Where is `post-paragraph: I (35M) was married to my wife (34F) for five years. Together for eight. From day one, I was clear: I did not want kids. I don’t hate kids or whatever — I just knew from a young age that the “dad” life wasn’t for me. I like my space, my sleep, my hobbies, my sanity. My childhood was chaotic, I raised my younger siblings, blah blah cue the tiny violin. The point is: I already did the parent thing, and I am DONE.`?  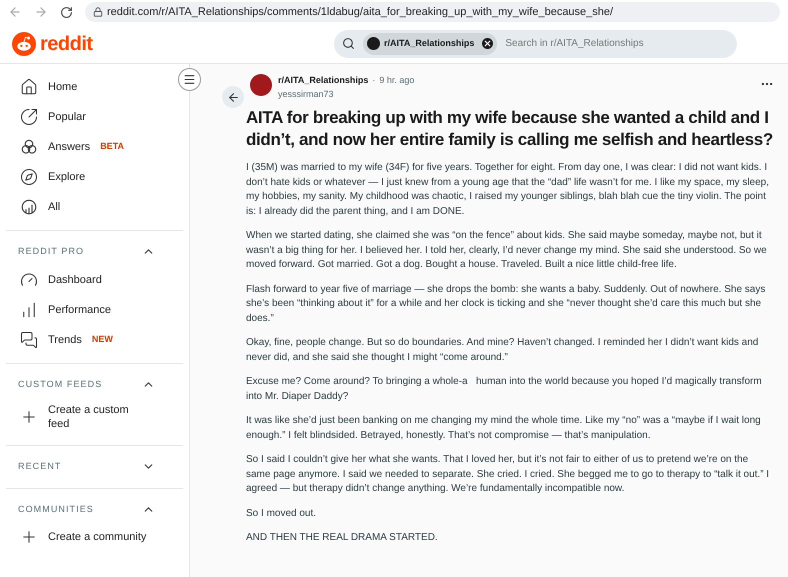 post-paragraph: I (35M) was married to my wife (34F) for five years. Together for eight. From day one, I was clear: I did not want kids. I don’t hate kids or whatever — I just knew from a young age that the “dad” life wasn’t for me. I like my space, my sleep, my hobbies, my sanity. My childhood was chaotic, I raised my younger siblings, blah blah cue the tiny violin. The point is: I already did the parent thing, and I am DONE. is located at coordinates (508, 189).